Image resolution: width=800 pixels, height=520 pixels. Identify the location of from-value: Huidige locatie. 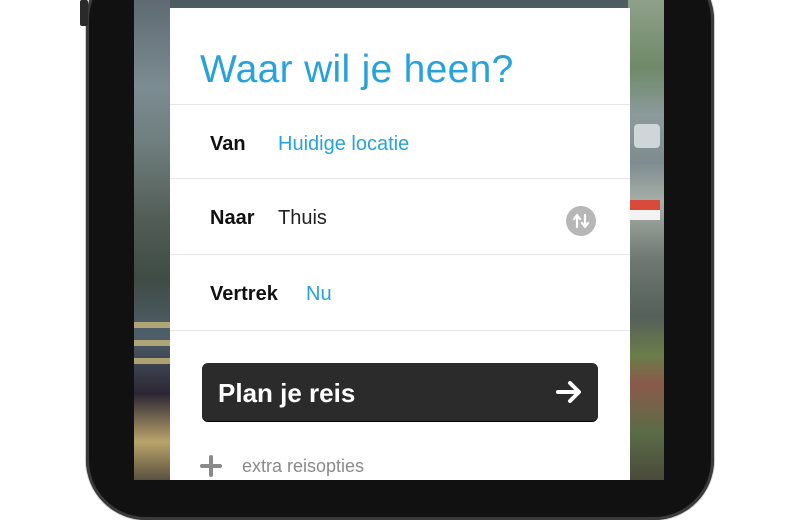
(343, 144).